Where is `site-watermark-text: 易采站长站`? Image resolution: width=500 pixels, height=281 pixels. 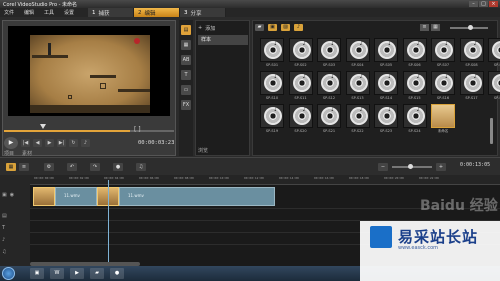 site-watermark-text: 易采站长站 is located at coordinates (438, 237).